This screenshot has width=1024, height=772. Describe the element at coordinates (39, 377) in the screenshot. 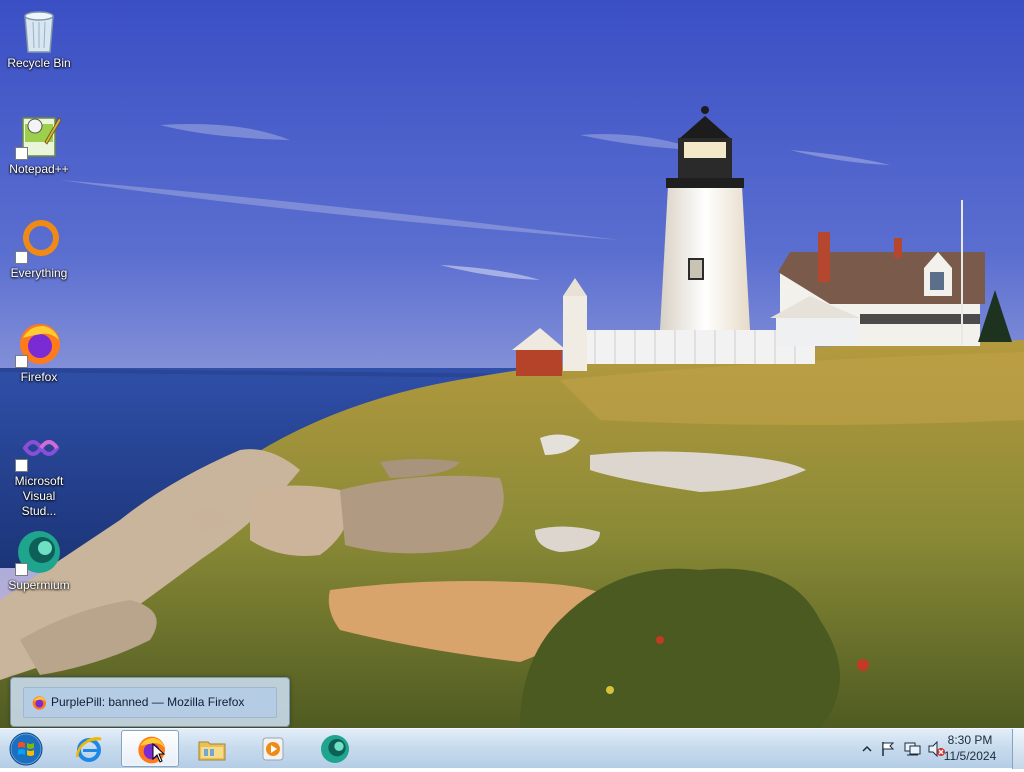

I see `desktop-icon-label: Firefox` at that location.